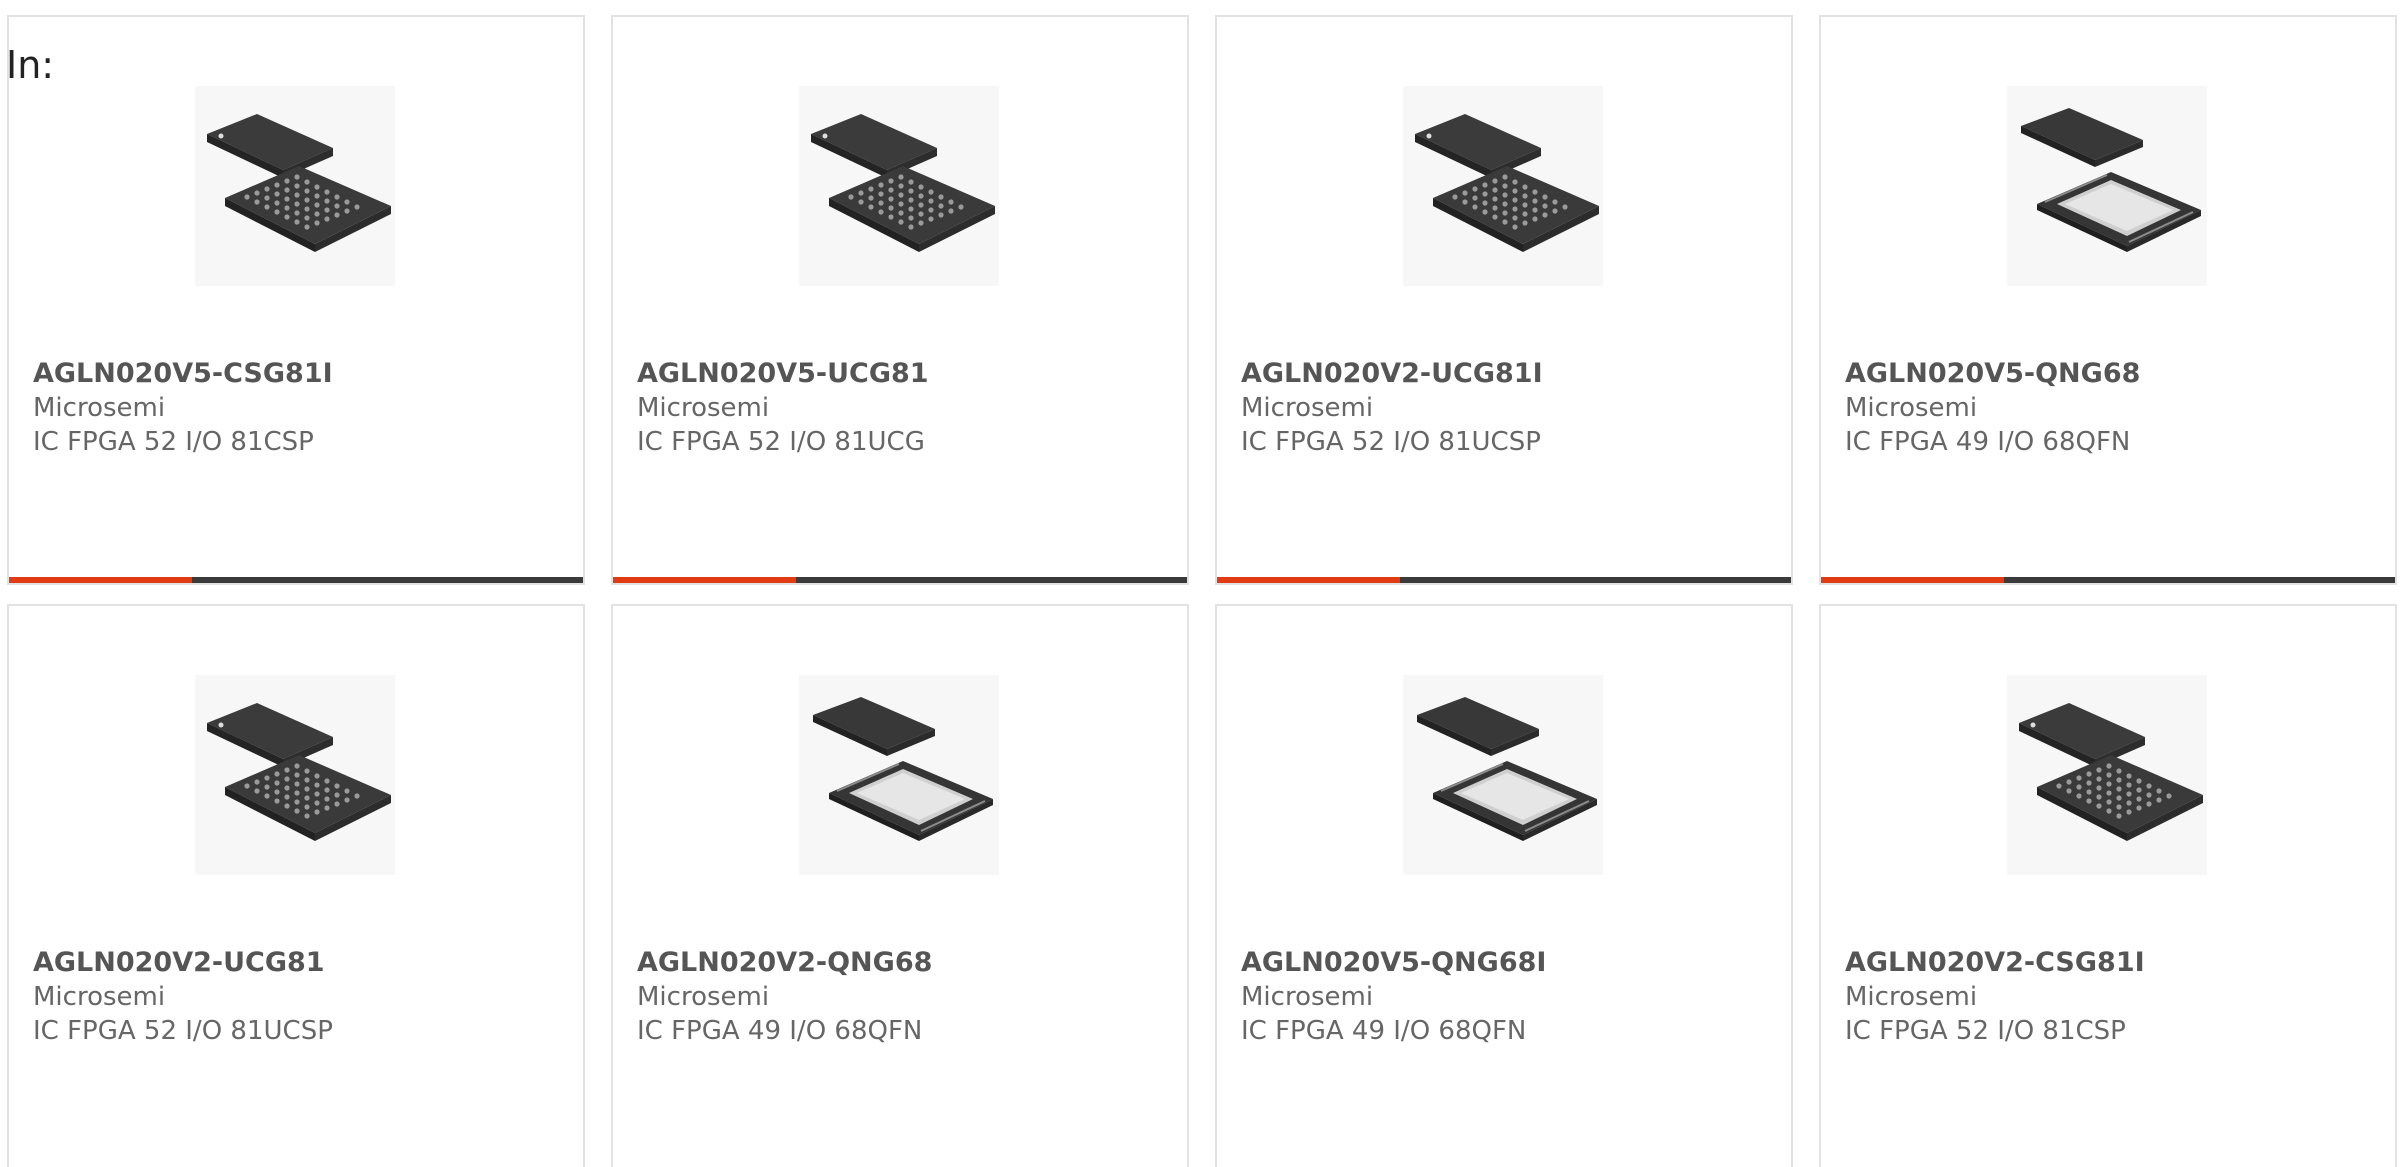  Describe the element at coordinates (1992, 374) in the screenshot. I see `part-number-link: AGLN020V5-QNG68` at that location.